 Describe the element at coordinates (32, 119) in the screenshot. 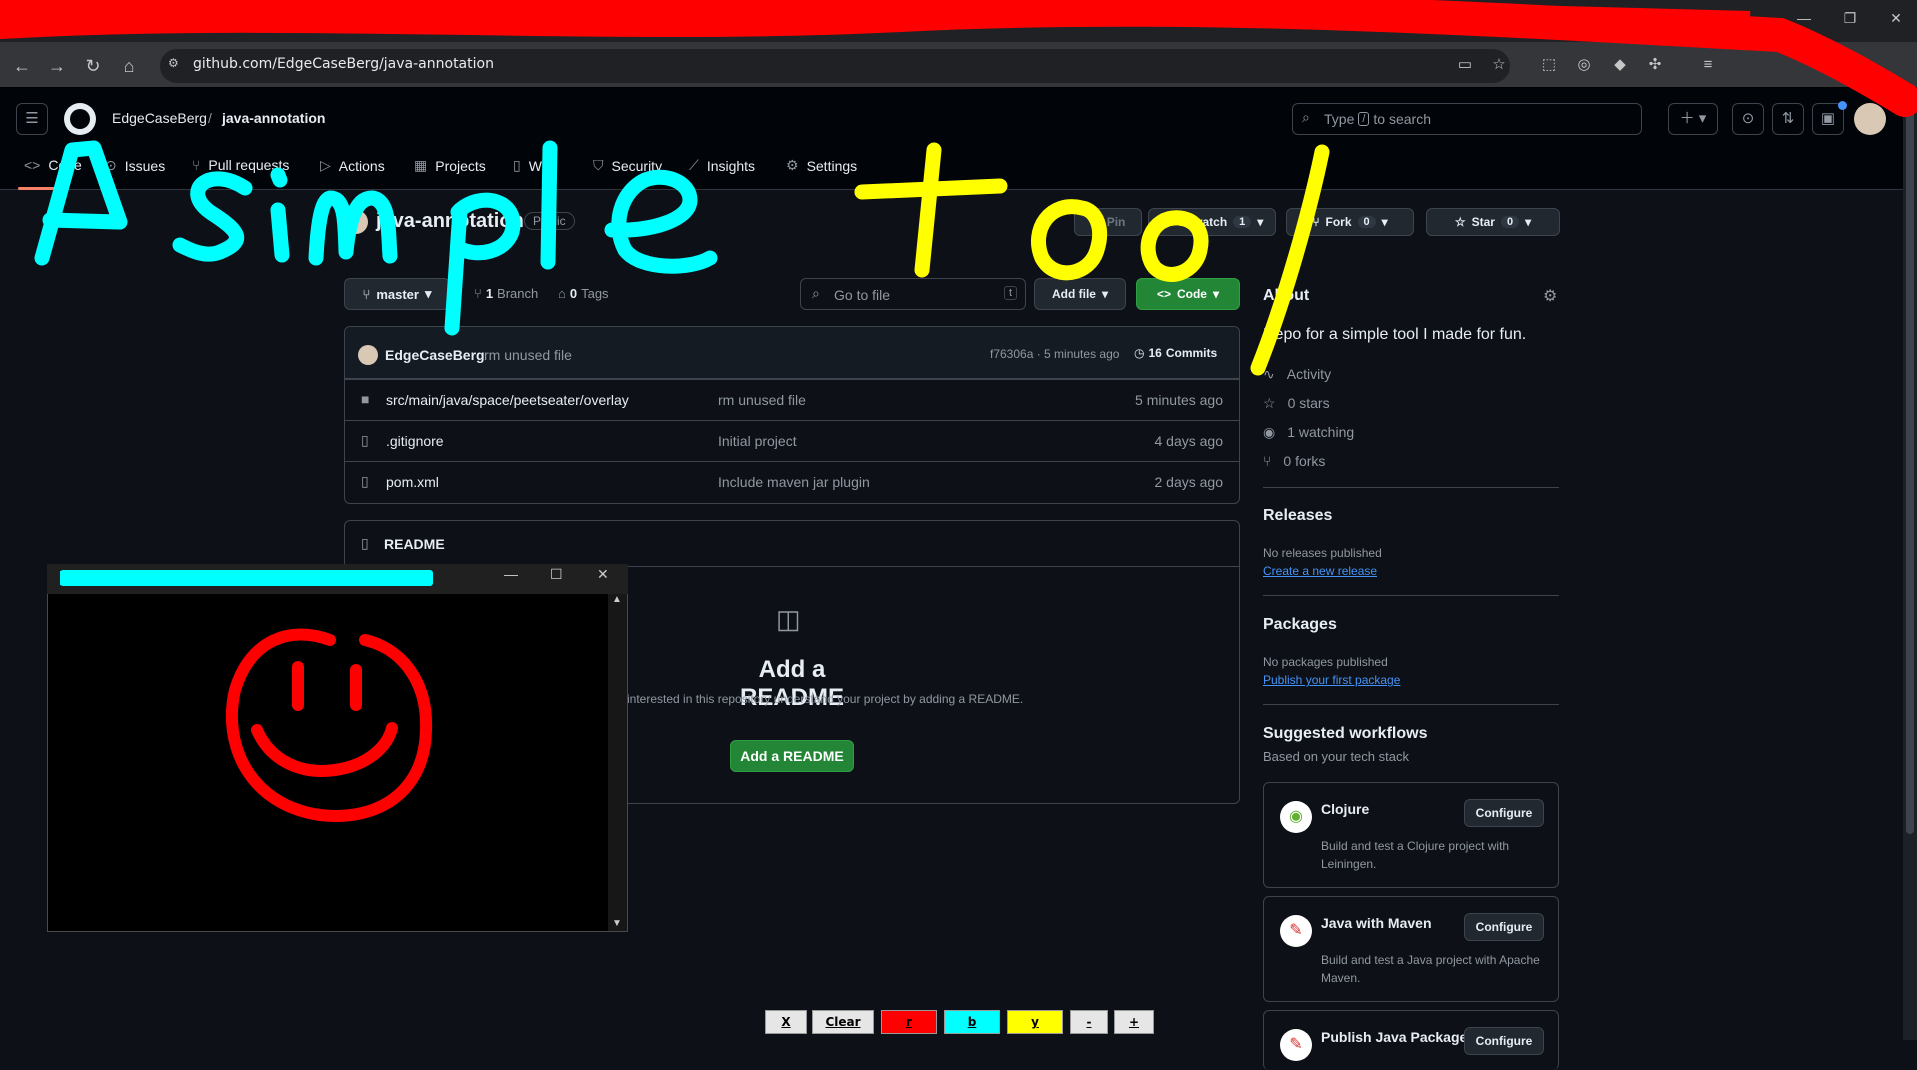

I see `menu-icon: ☰` at that location.